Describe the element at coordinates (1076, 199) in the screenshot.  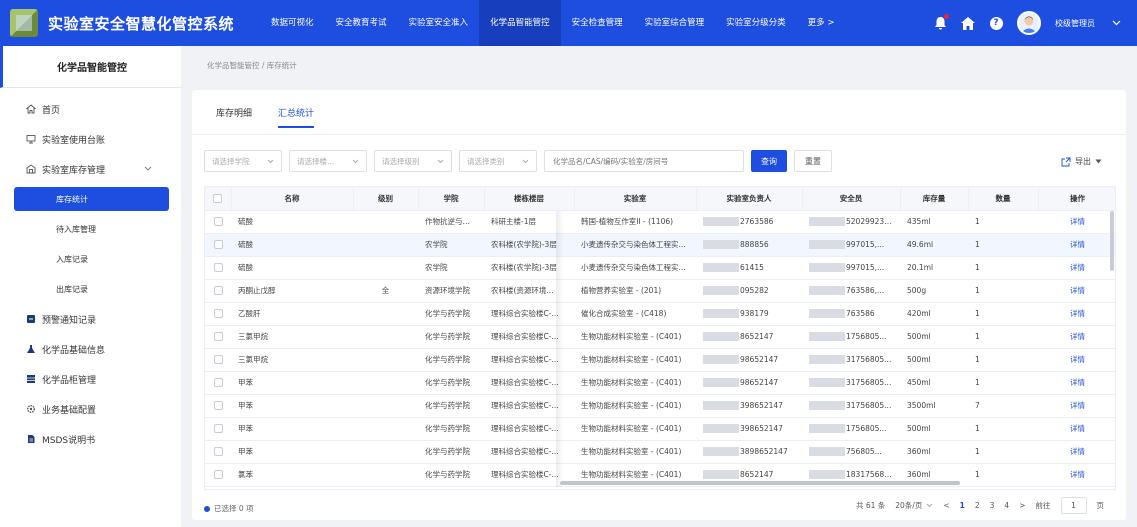
I see `col-action: 操作` at that location.